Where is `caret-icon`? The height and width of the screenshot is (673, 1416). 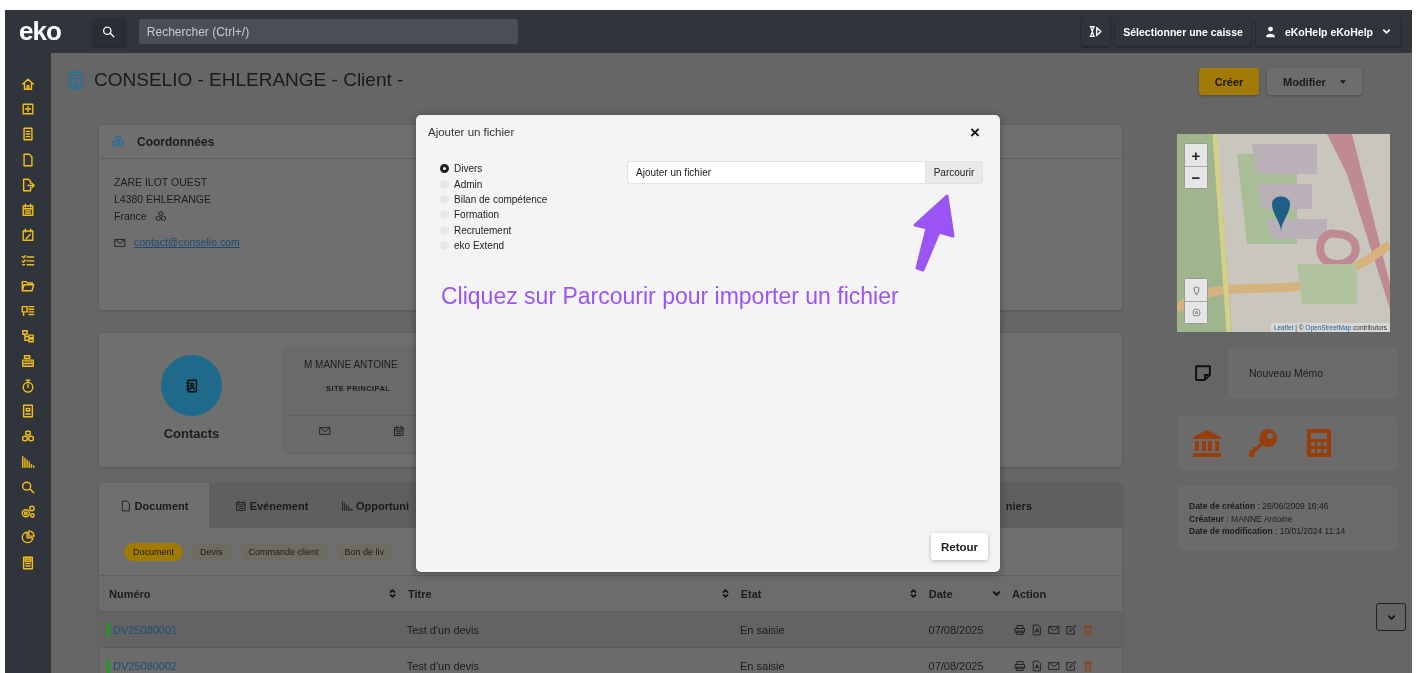 caret-icon is located at coordinates (1342, 81).